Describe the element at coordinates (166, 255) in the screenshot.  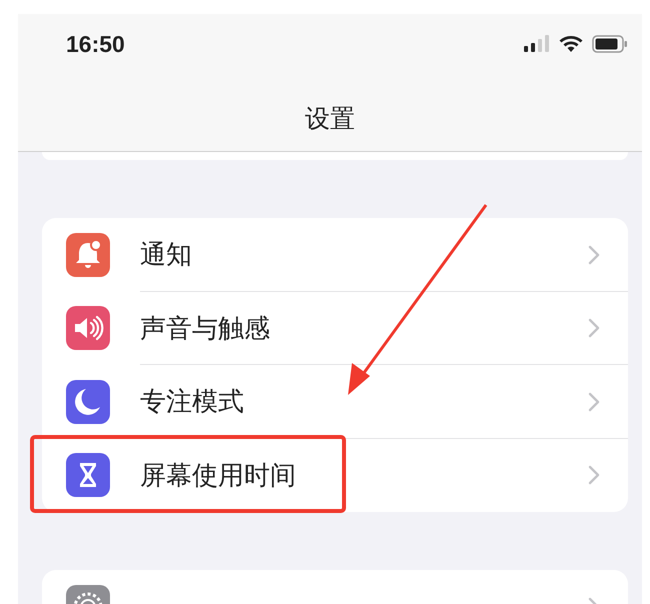
I see `row-label: 通知` at that location.